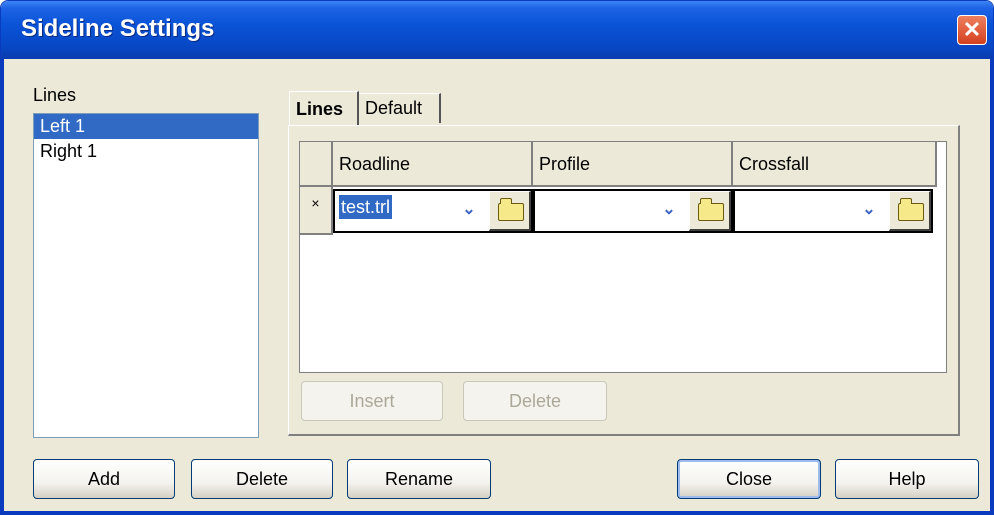 This screenshot has width=994, height=515. I want to click on tab-lines: Lines, so click(324, 108).